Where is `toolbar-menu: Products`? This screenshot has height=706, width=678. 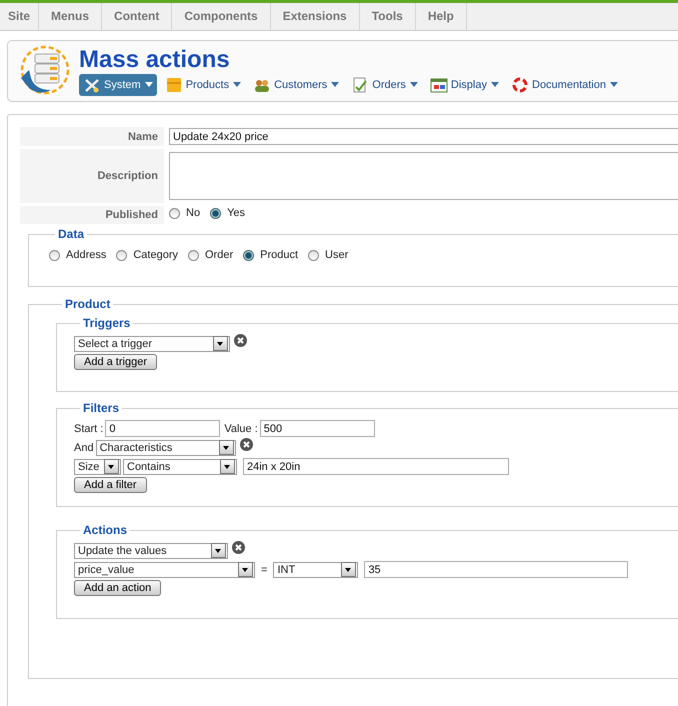
toolbar-menu: Products is located at coordinates (203, 85).